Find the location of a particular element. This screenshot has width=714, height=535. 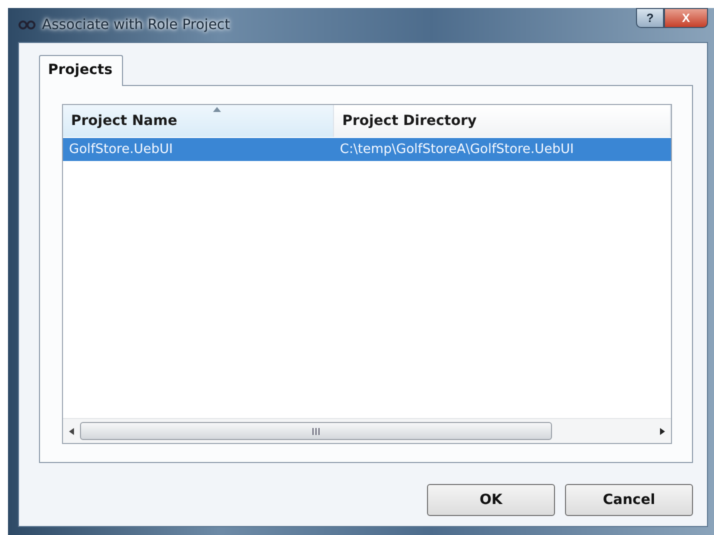

scroll-thumb is located at coordinates (316, 431).